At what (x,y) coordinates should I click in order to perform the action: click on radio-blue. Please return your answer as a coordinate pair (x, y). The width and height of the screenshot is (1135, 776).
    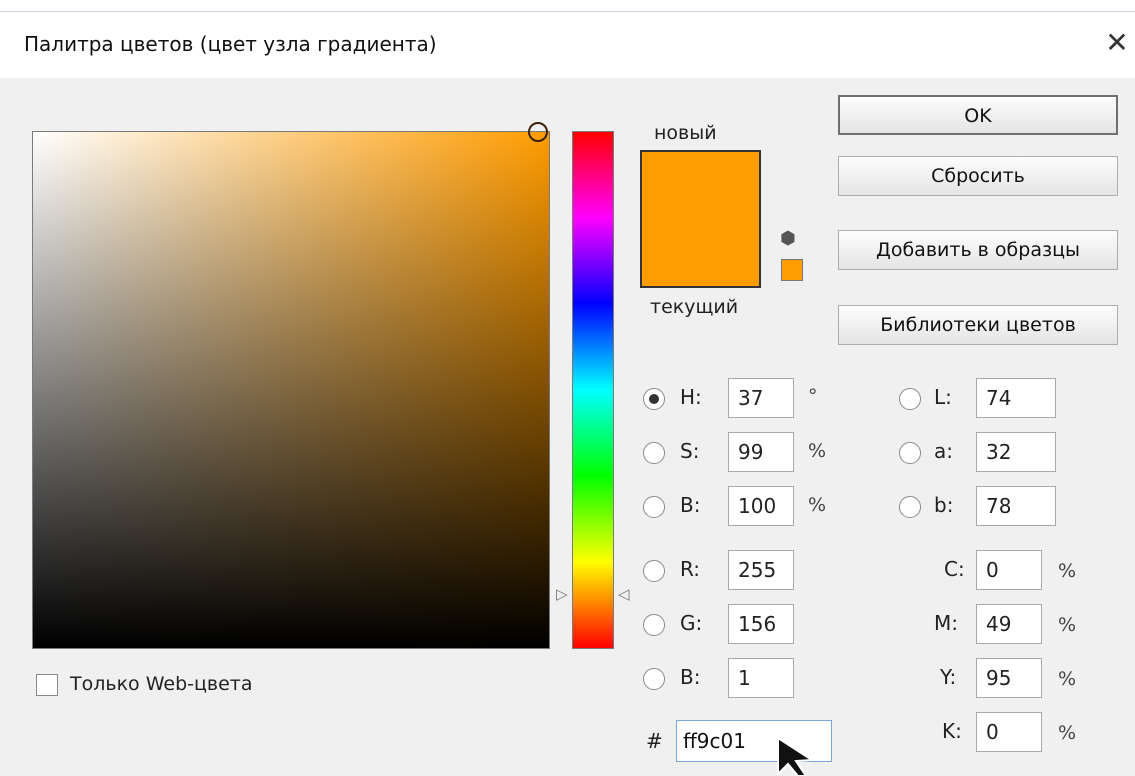
    Looking at the image, I should click on (654, 679).